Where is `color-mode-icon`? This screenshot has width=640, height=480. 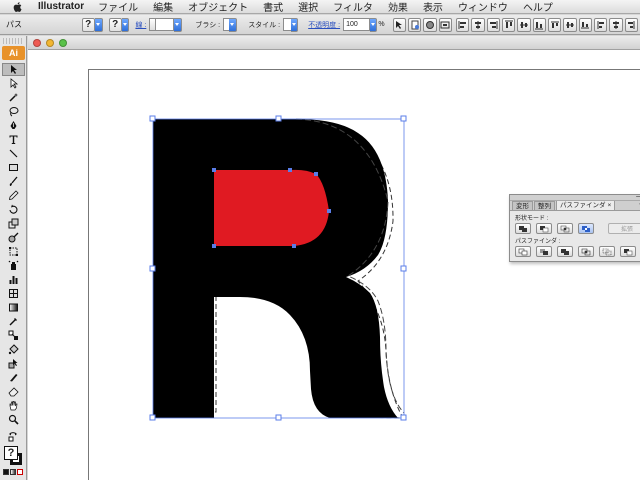
color-mode-icon is located at coordinates (6, 472).